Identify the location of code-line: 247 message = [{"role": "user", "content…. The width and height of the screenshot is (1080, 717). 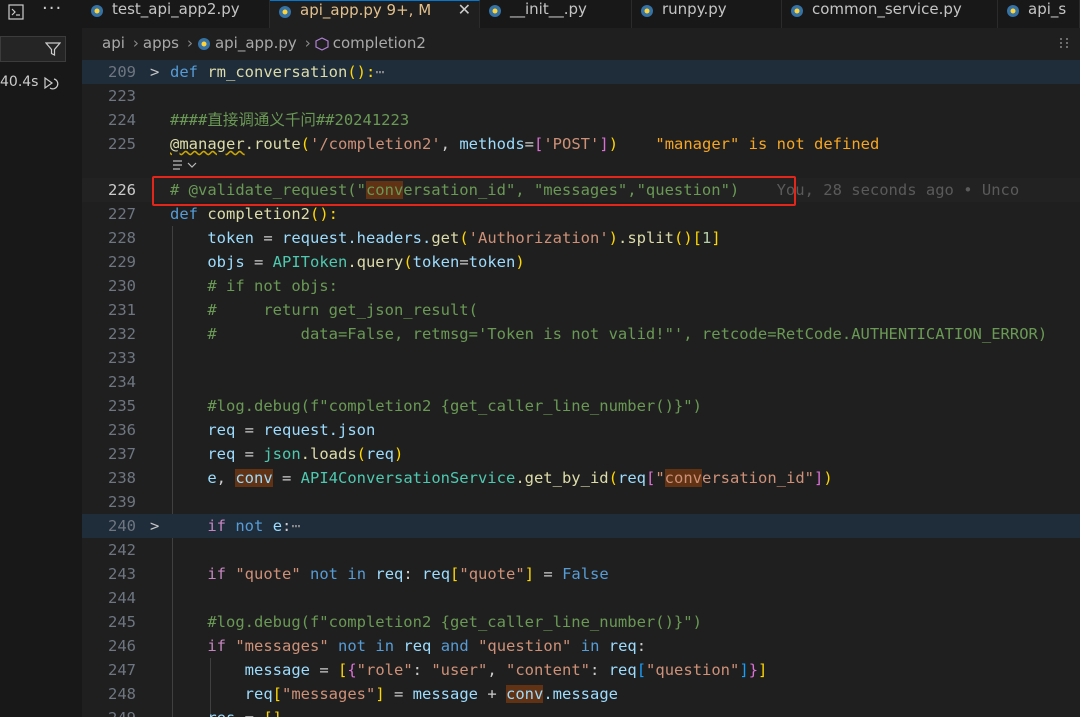
(581, 670).